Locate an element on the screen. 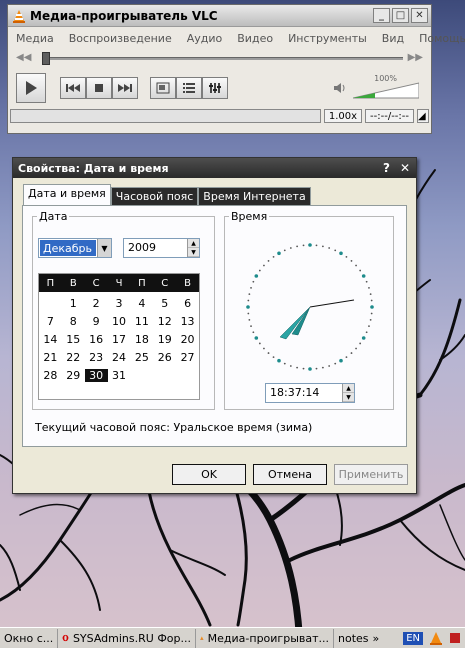 Image resolution: width=465 pixels, height=648 pixels. time-display: --:--/--:-- is located at coordinates (389, 116).